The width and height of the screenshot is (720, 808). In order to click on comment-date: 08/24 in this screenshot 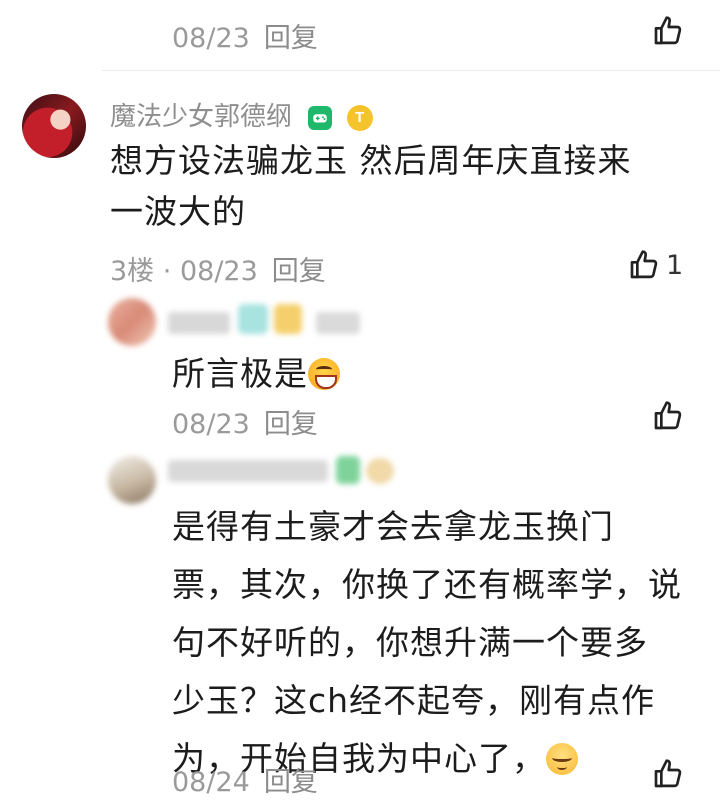, I will do `click(211, 782)`.